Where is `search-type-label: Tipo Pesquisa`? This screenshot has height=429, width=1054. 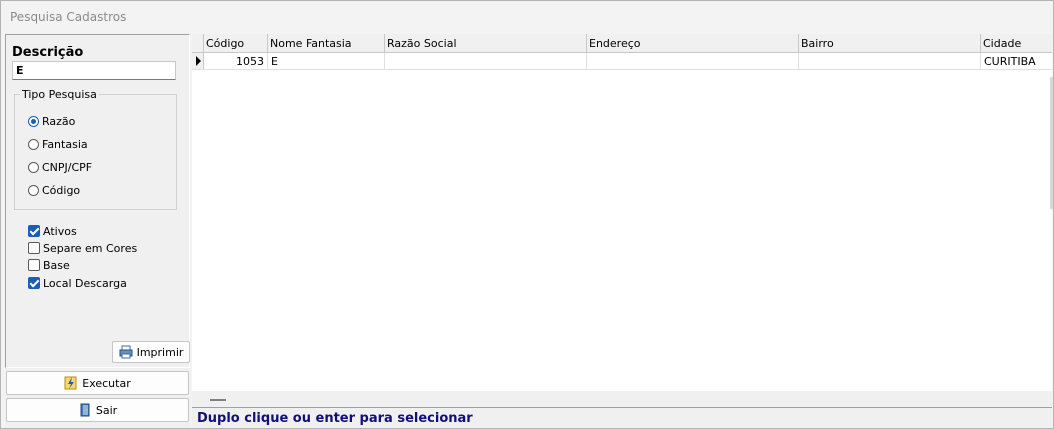
search-type-label: Tipo Pesquisa is located at coordinates (59, 94).